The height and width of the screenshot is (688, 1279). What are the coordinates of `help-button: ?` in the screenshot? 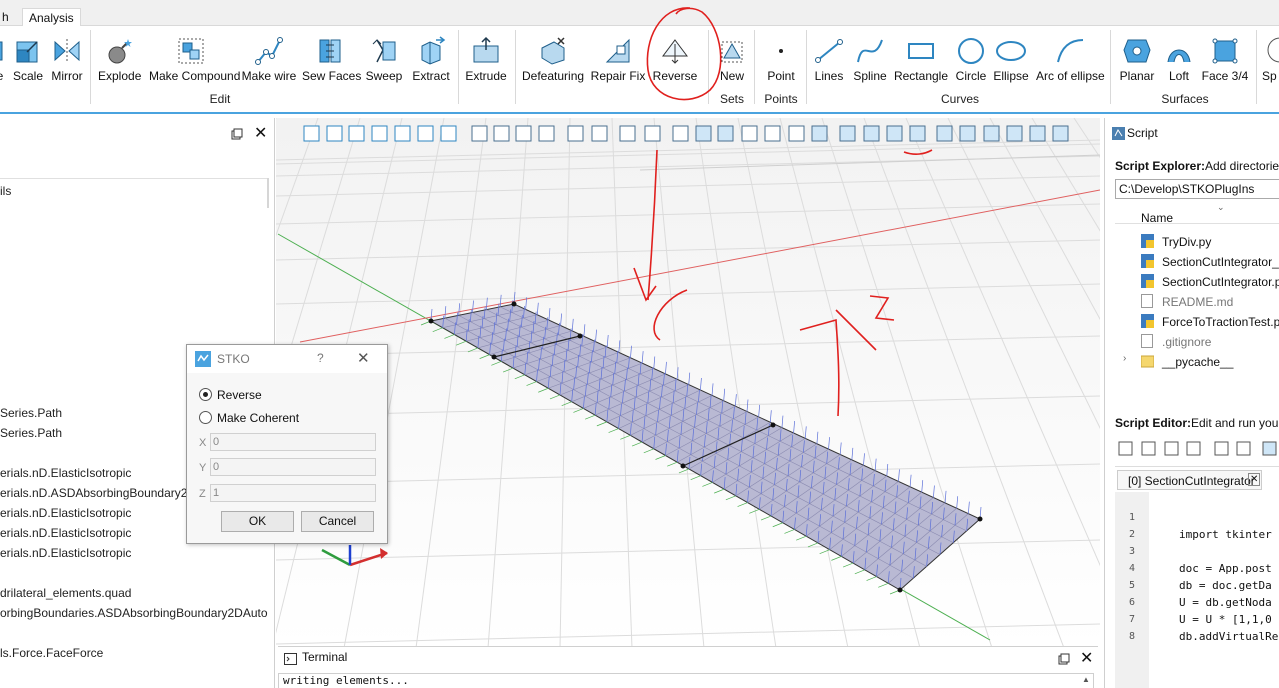 It's located at (320, 358).